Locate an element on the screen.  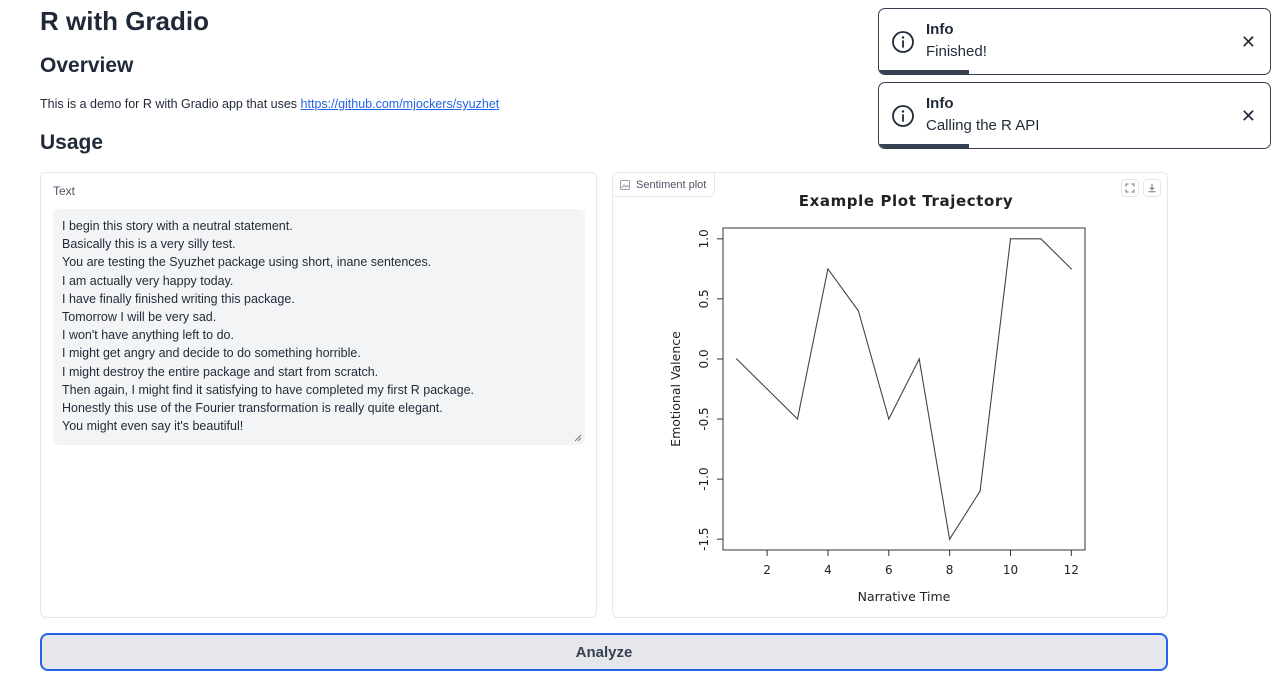
text-line: Tomorrow I will be very sad. is located at coordinates (139, 317).